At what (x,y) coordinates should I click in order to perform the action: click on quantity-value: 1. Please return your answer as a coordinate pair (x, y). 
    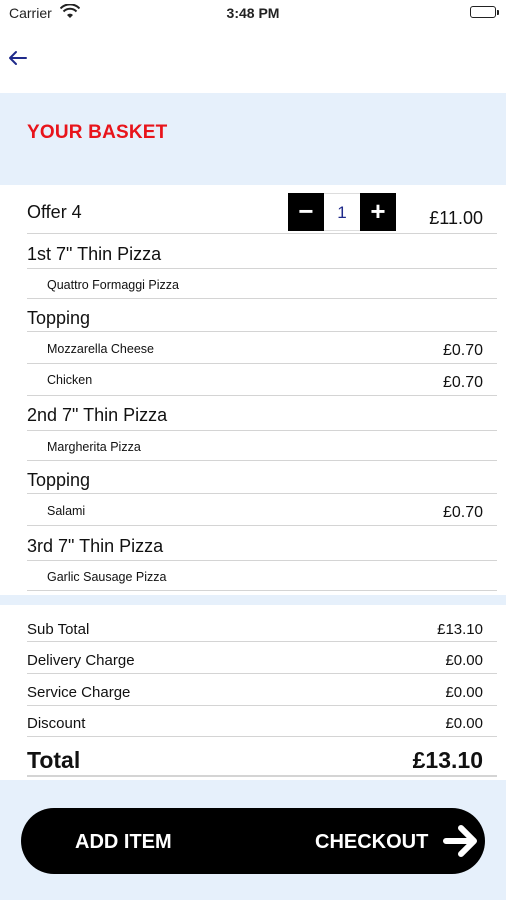
    Looking at the image, I should click on (342, 212).